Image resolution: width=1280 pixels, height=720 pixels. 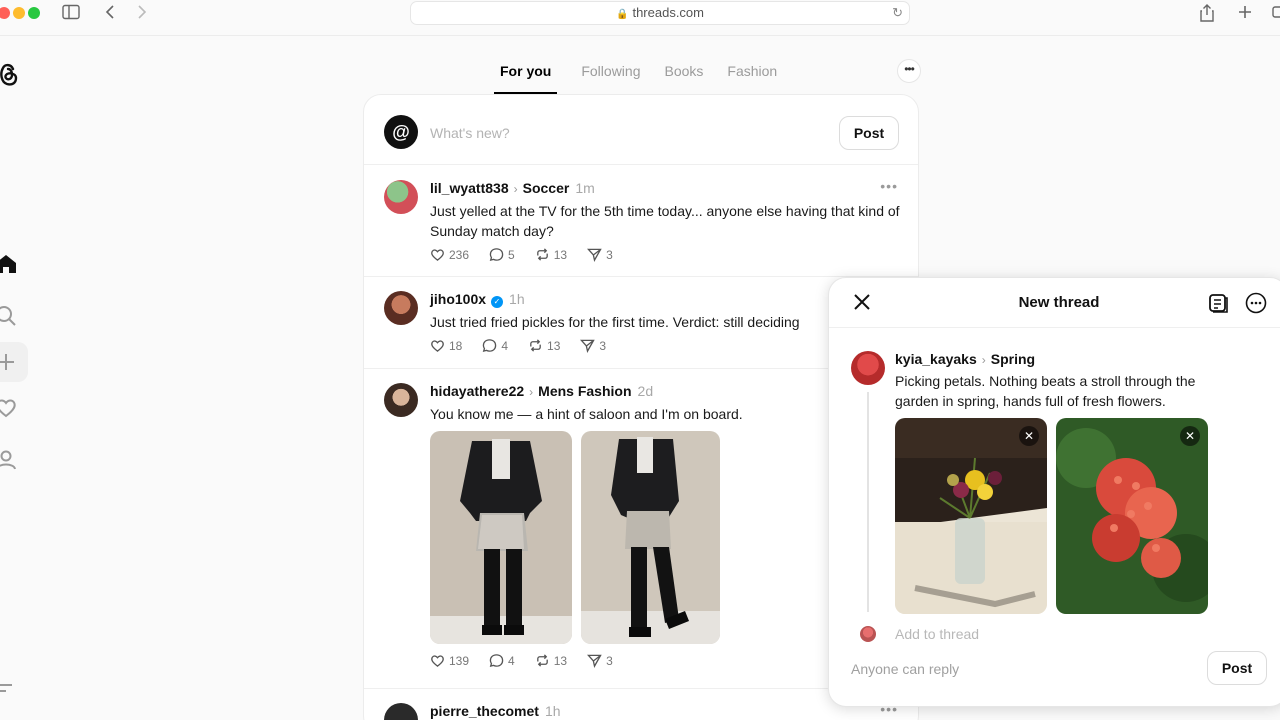 I want to click on zoom-window-button, so click(x=34, y=13).